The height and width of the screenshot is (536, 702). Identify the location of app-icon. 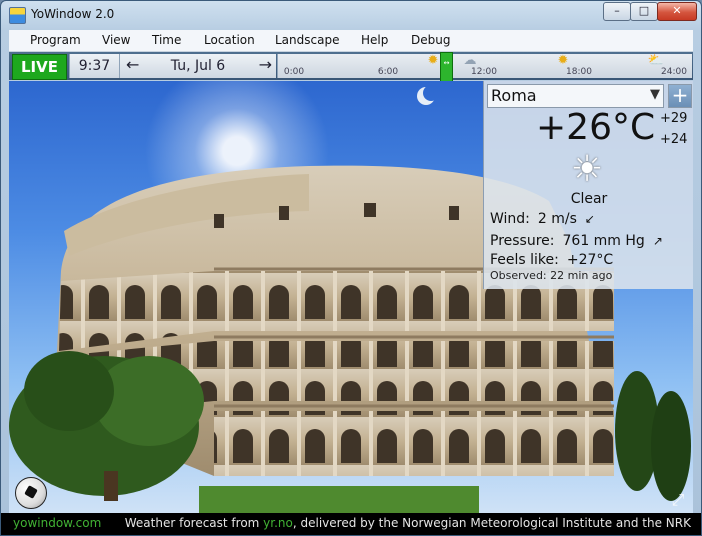
(17, 15).